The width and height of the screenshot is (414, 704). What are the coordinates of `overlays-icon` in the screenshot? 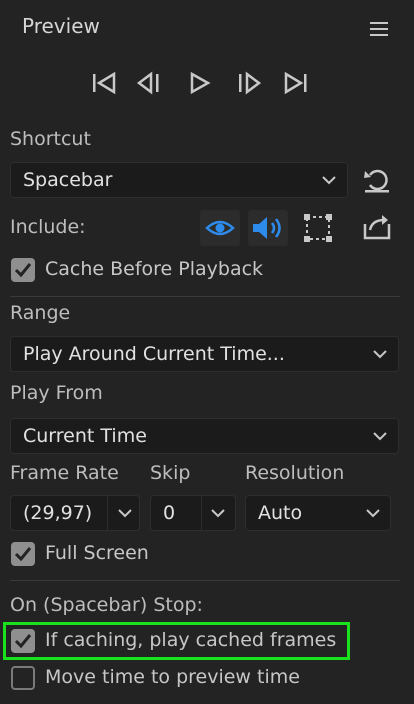 It's located at (318, 228).